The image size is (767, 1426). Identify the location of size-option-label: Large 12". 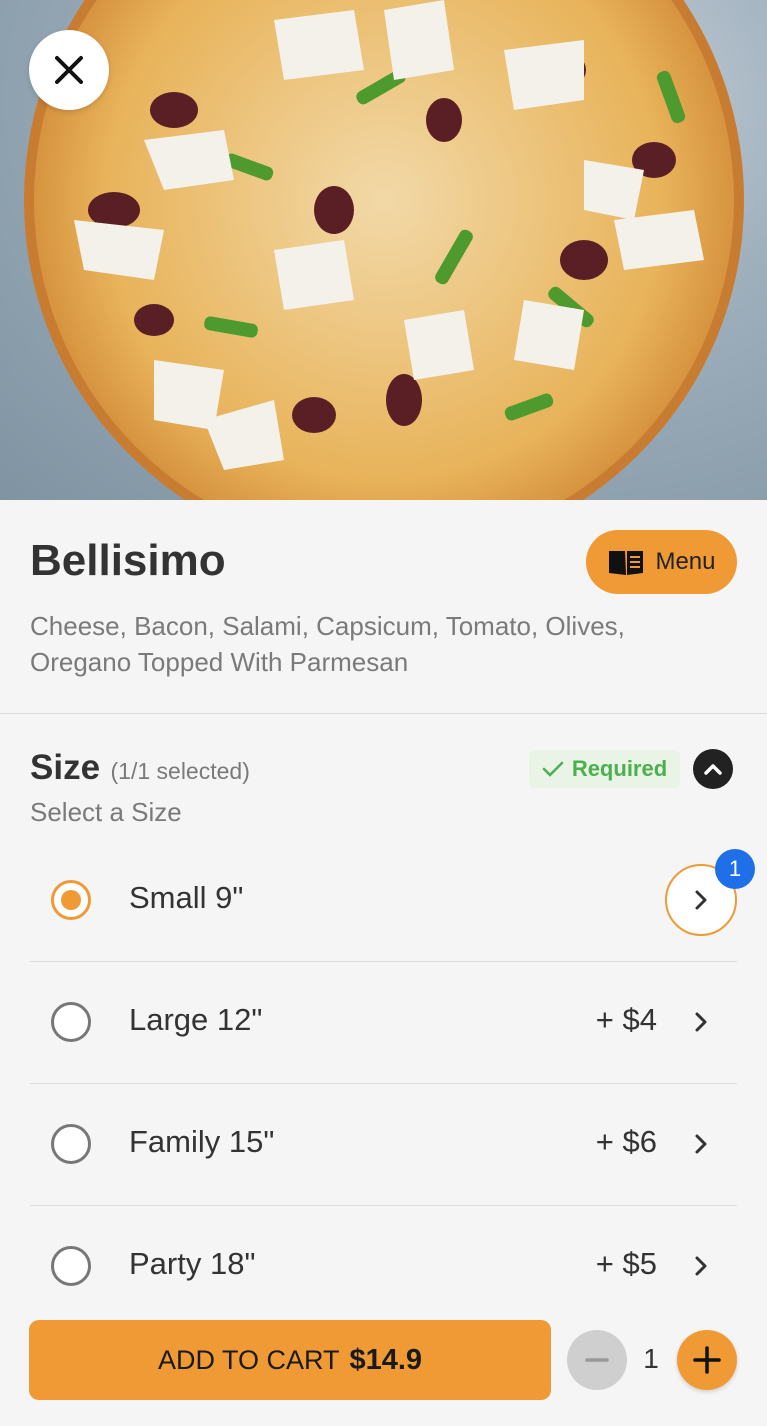
(196, 1019).